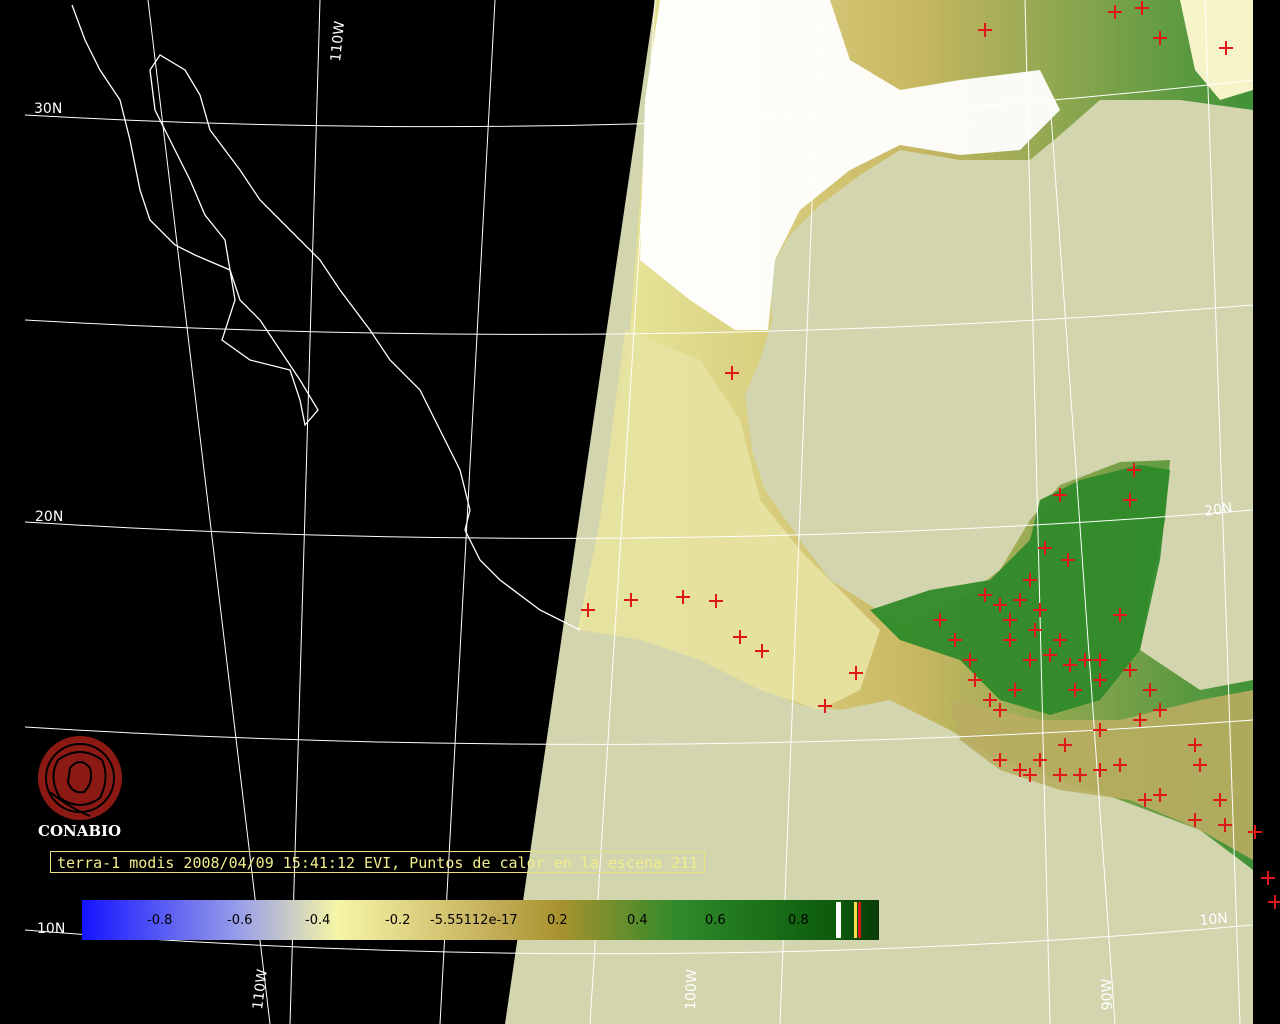  Describe the element at coordinates (239, 920) in the screenshot. I see `colorbar-tick-label: -0.6` at that location.